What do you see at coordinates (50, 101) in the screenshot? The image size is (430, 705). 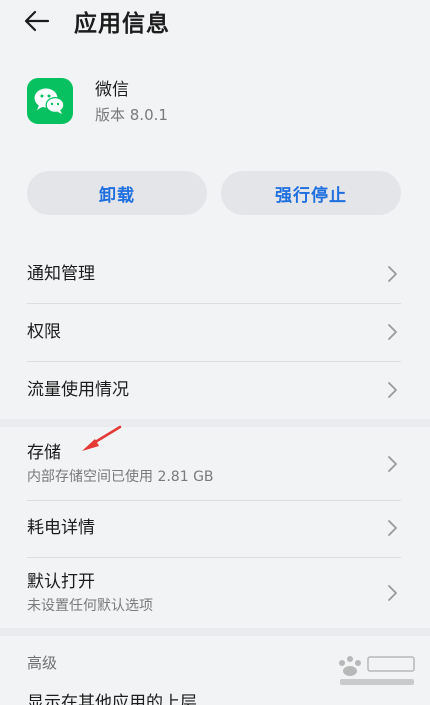 I see `wechat-logo-icon` at bounding box center [50, 101].